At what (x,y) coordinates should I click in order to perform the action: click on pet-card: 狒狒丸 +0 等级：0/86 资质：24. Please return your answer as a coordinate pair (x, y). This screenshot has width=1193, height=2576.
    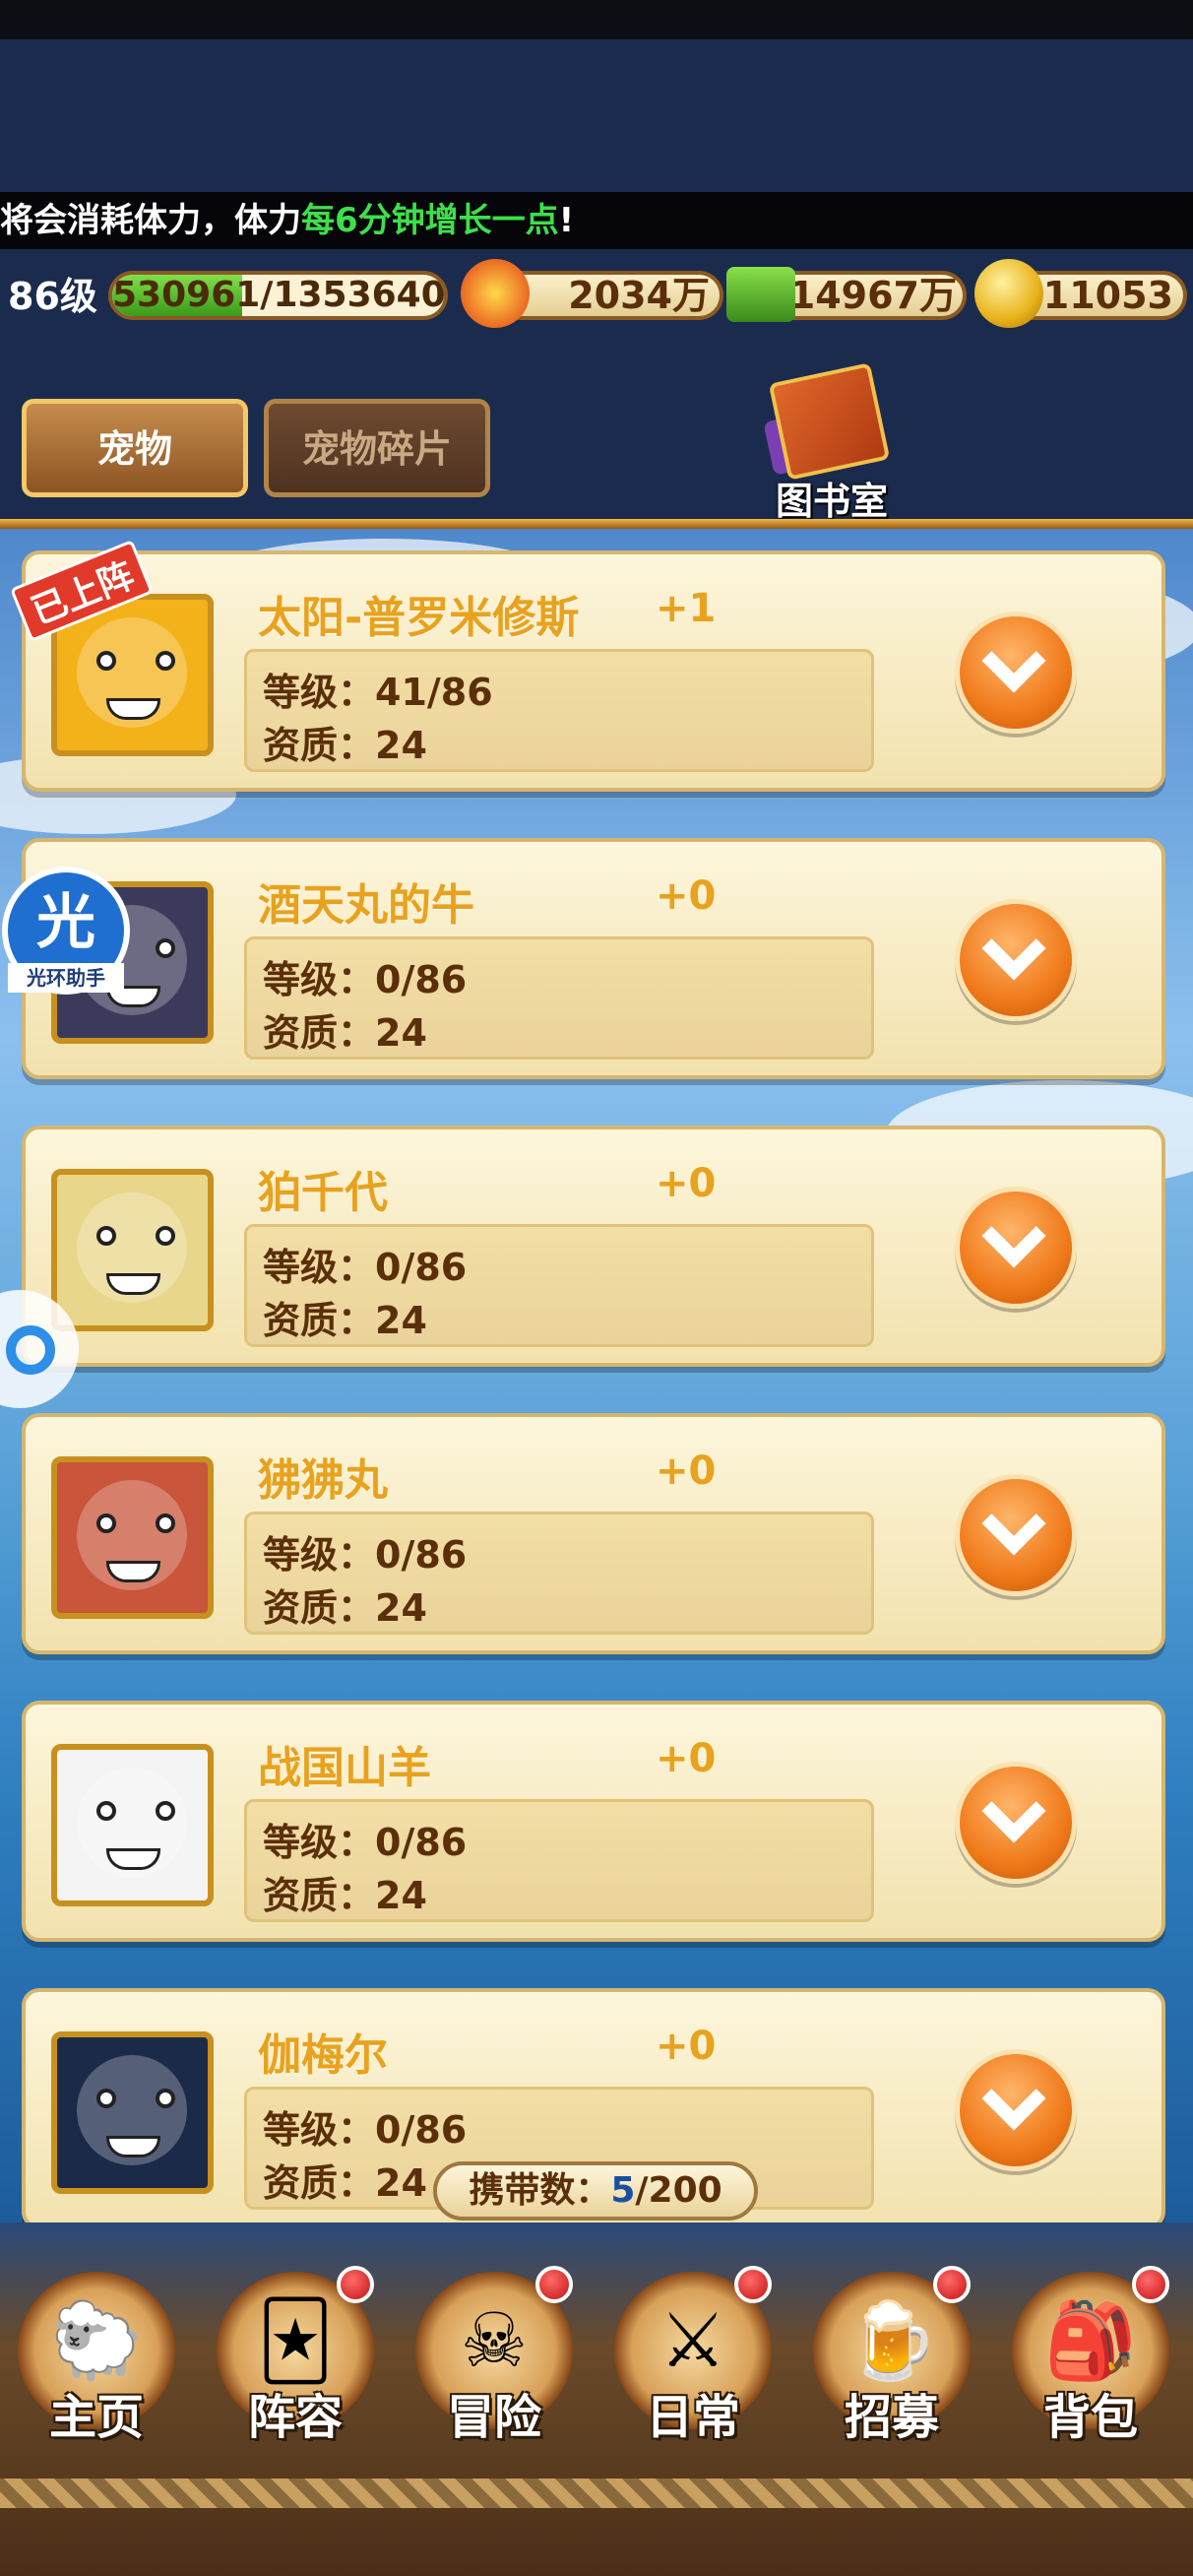
    Looking at the image, I should click on (593, 1533).